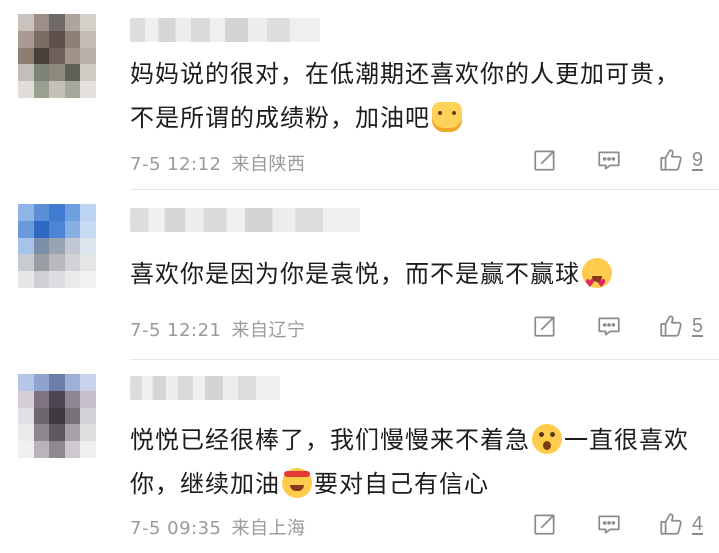 This screenshot has width=719, height=553. I want to click on cheering-face-emoji-icon, so click(297, 483).